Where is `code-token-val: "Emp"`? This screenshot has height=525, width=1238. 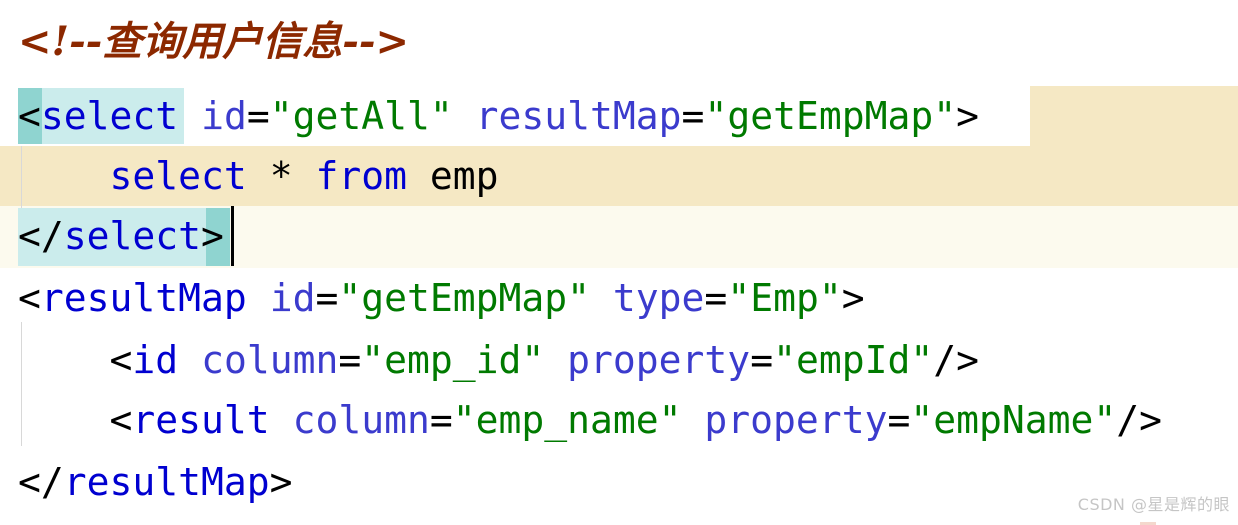
code-token-val: "Emp" is located at coordinates (784, 298).